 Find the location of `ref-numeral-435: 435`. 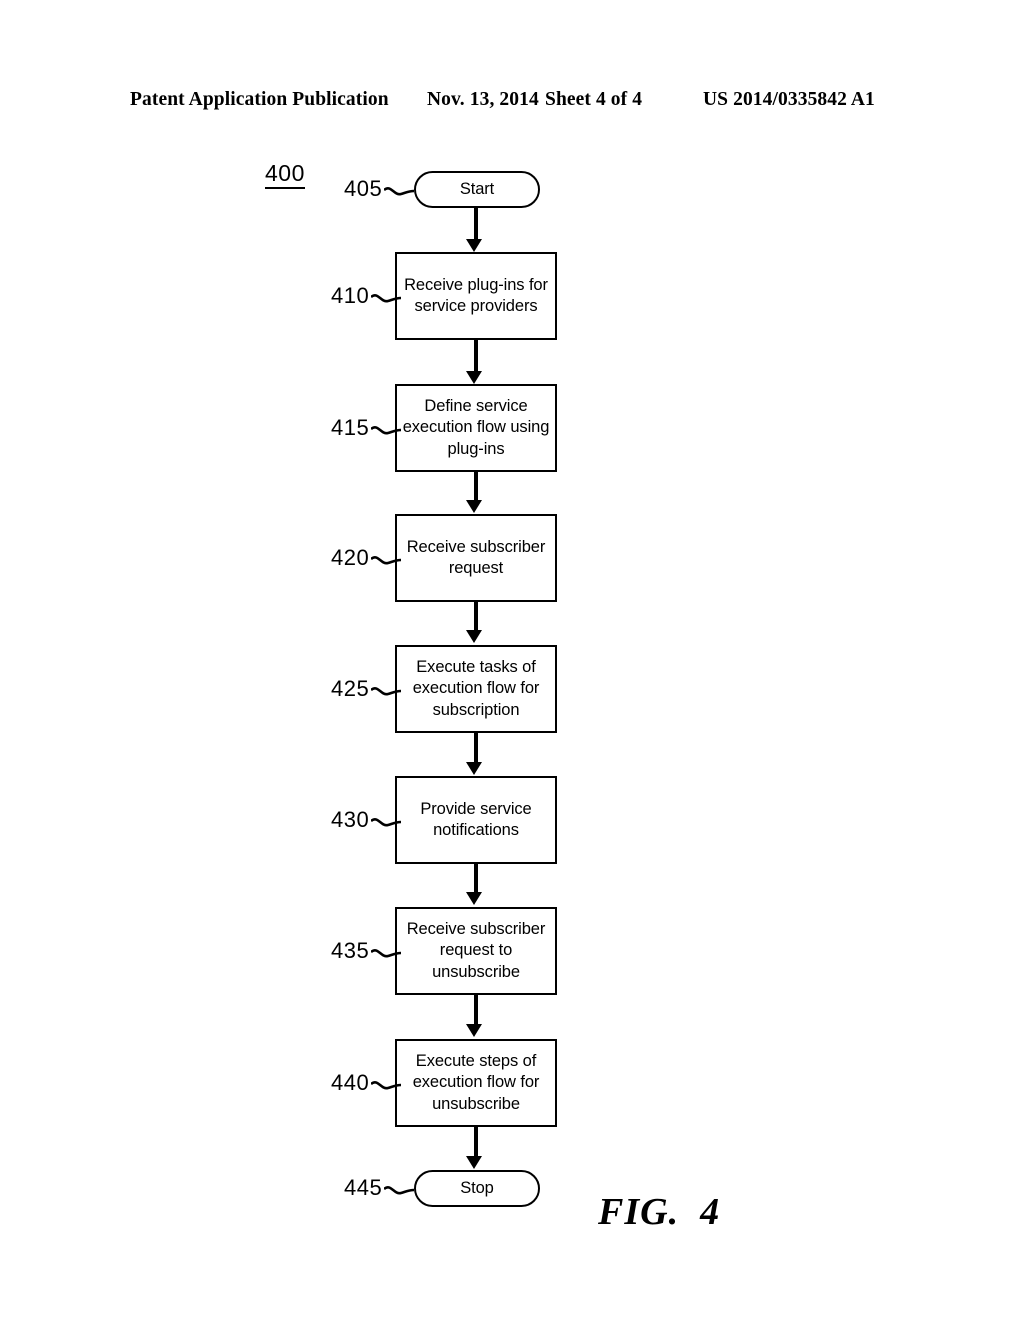

ref-numeral-435: 435 is located at coordinates (366, 951).